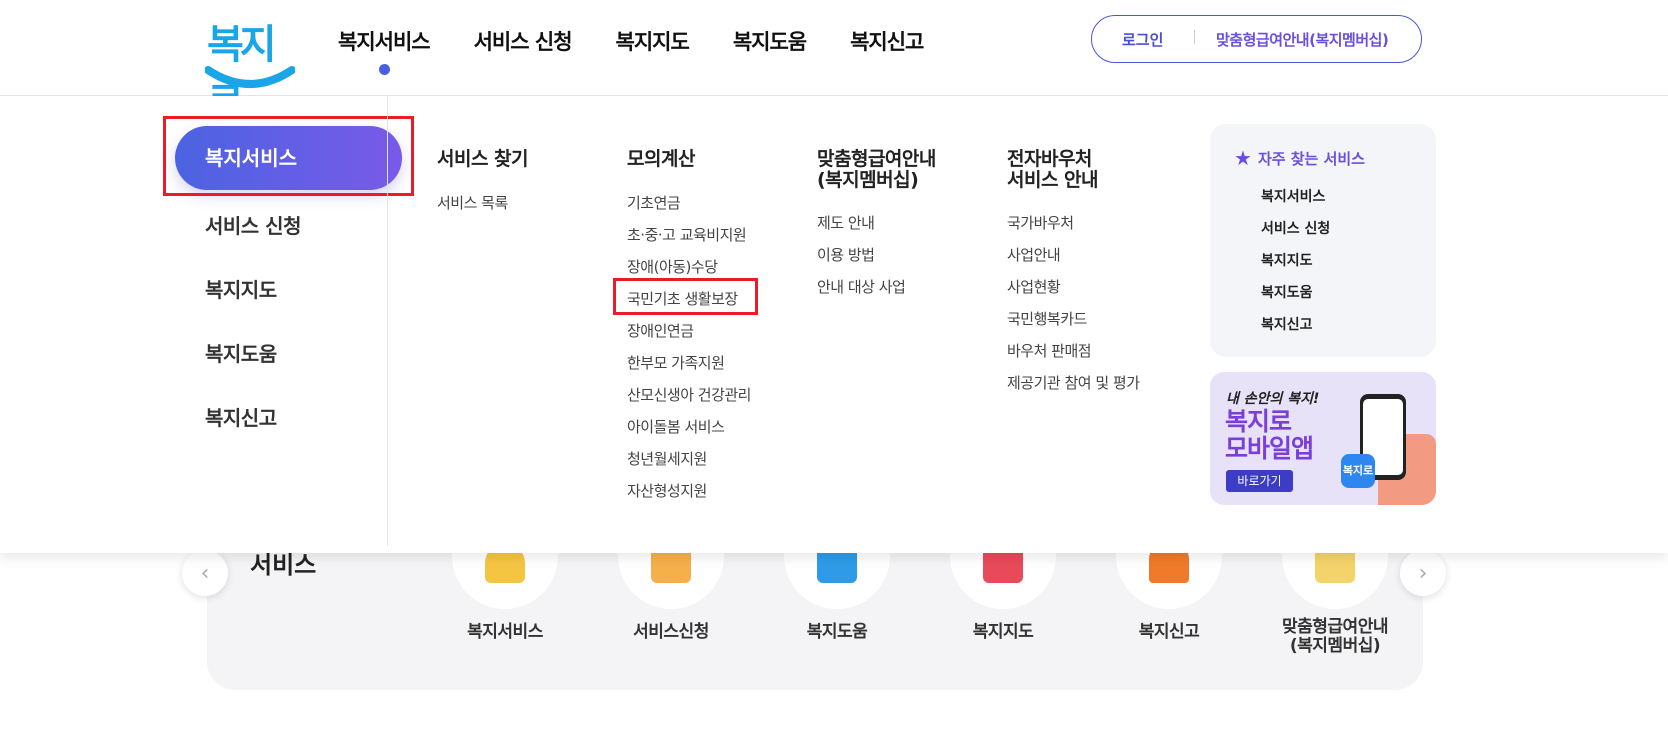 This screenshot has width=1668, height=753. I want to click on account-box: 로그인 맞춤형급여안내(복지멤버십), so click(1256, 39).